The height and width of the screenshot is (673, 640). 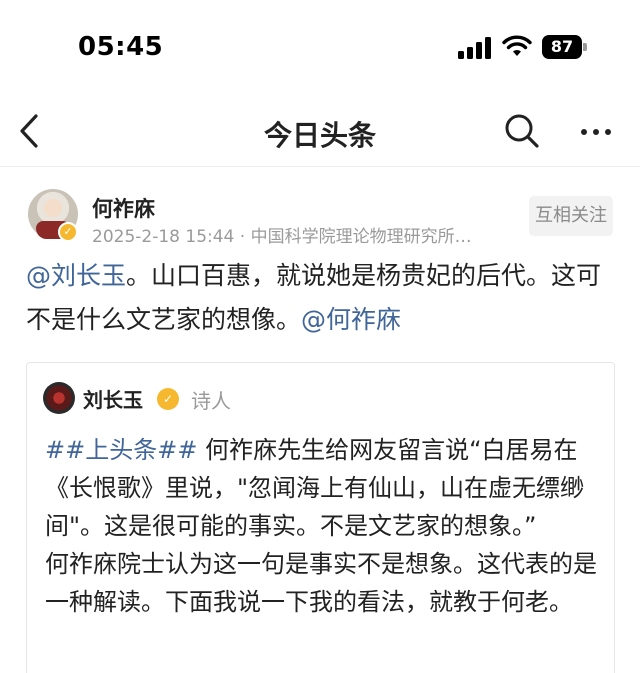 What do you see at coordinates (121, 450) in the screenshot?
I see `hashtag-link: ##上头条##` at bounding box center [121, 450].